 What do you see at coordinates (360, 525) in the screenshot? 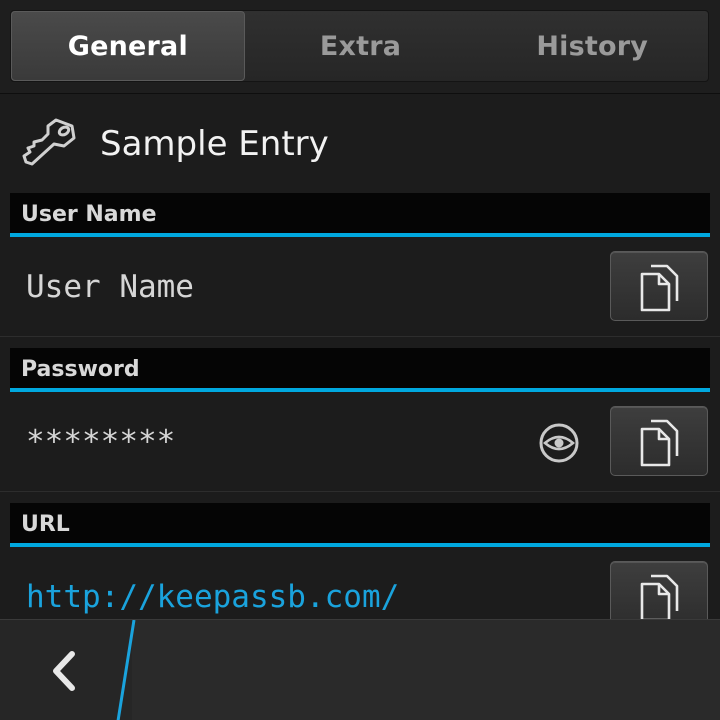
I see `url-header: URL` at bounding box center [360, 525].